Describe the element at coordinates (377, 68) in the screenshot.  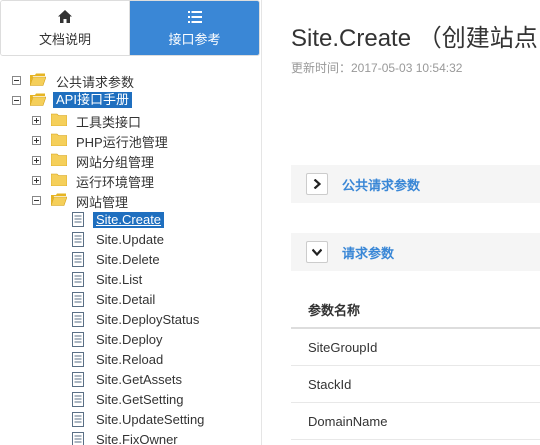
I see `updated-time: 更新时间：2017-05-03 10:54:32` at that location.